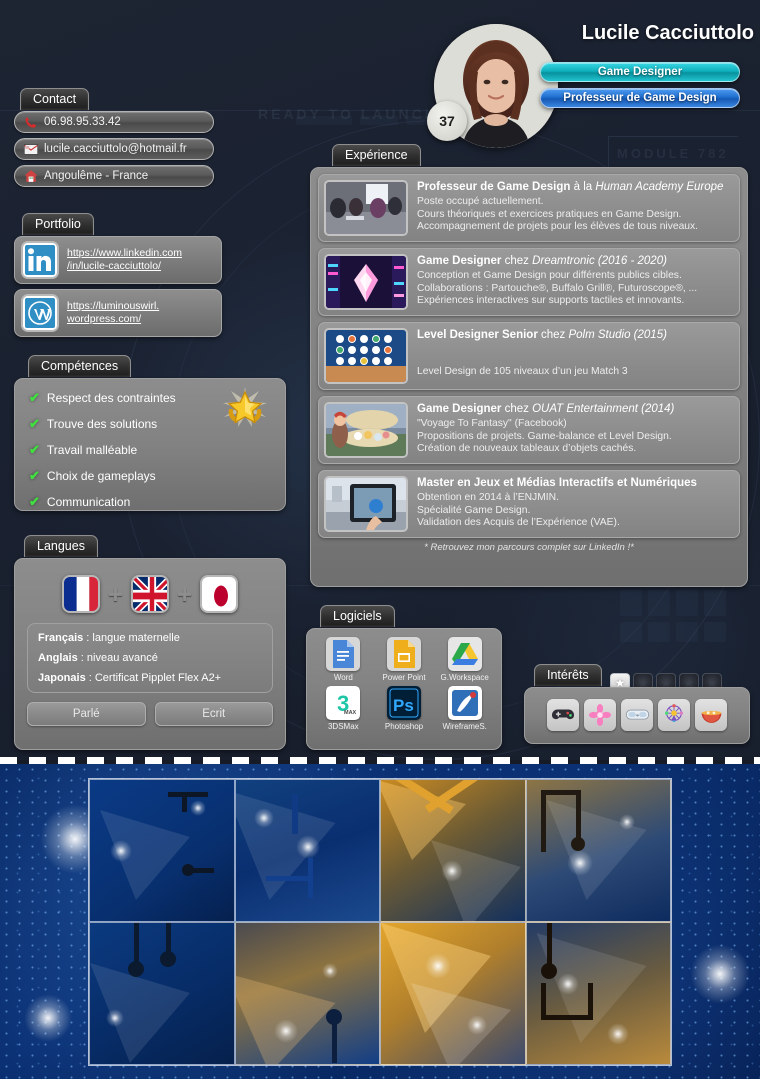  I want to click on ferris-wheel-icon, so click(674, 715).